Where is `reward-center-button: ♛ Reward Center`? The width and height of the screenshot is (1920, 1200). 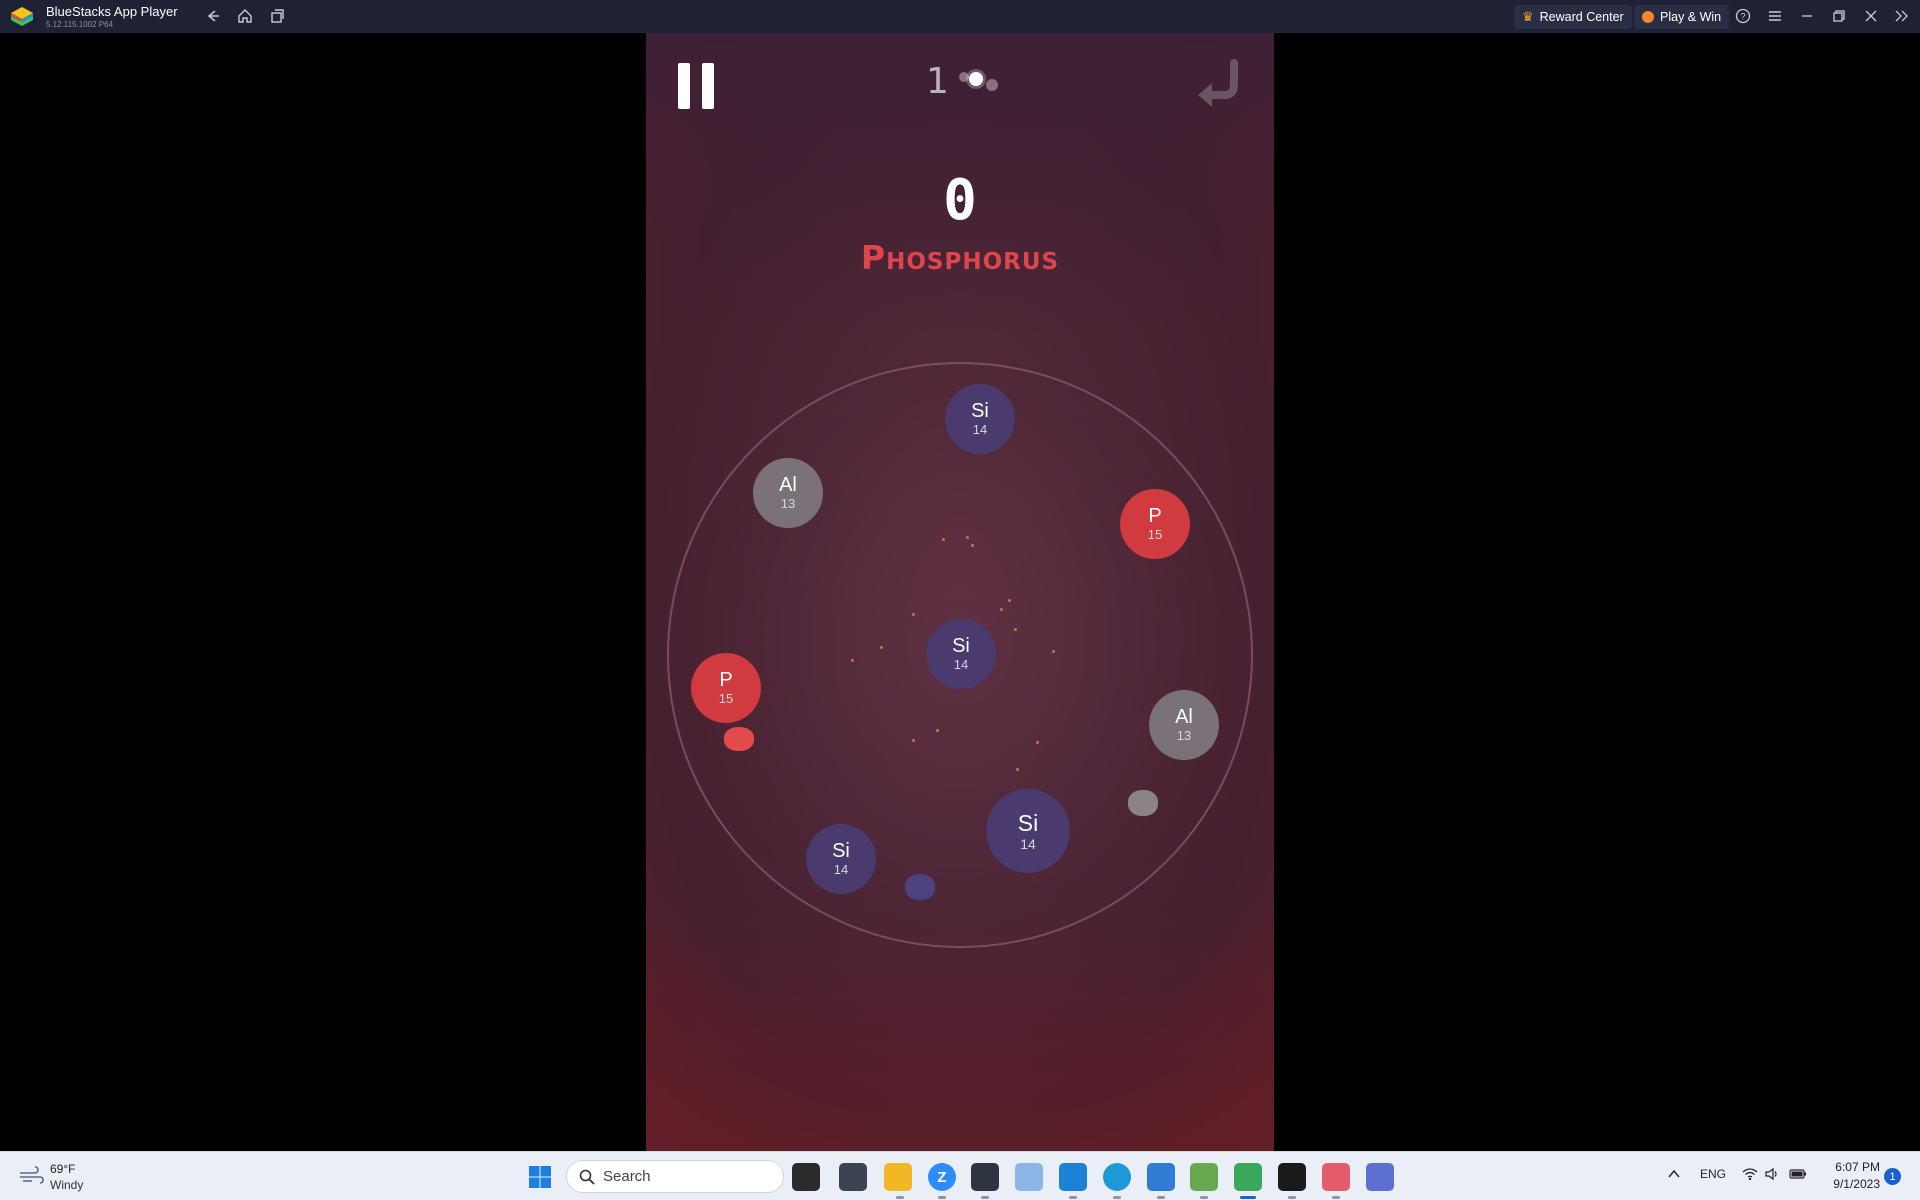
reward-center-button: ♛ Reward Center is located at coordinates (1573, 17).